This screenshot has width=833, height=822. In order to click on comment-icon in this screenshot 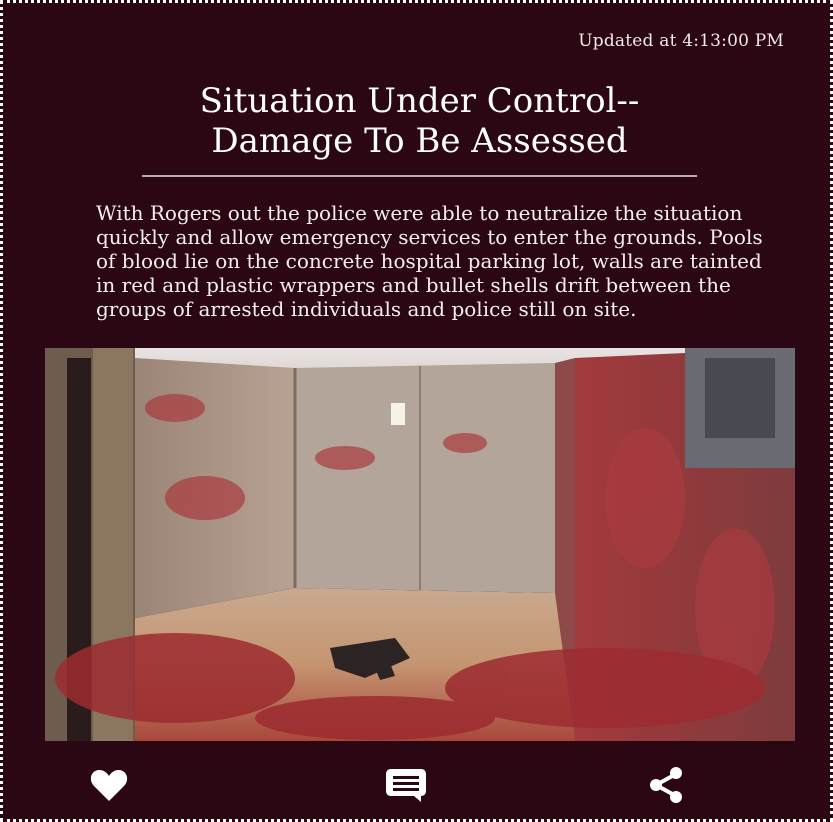, I will do `click(406, 785)`.